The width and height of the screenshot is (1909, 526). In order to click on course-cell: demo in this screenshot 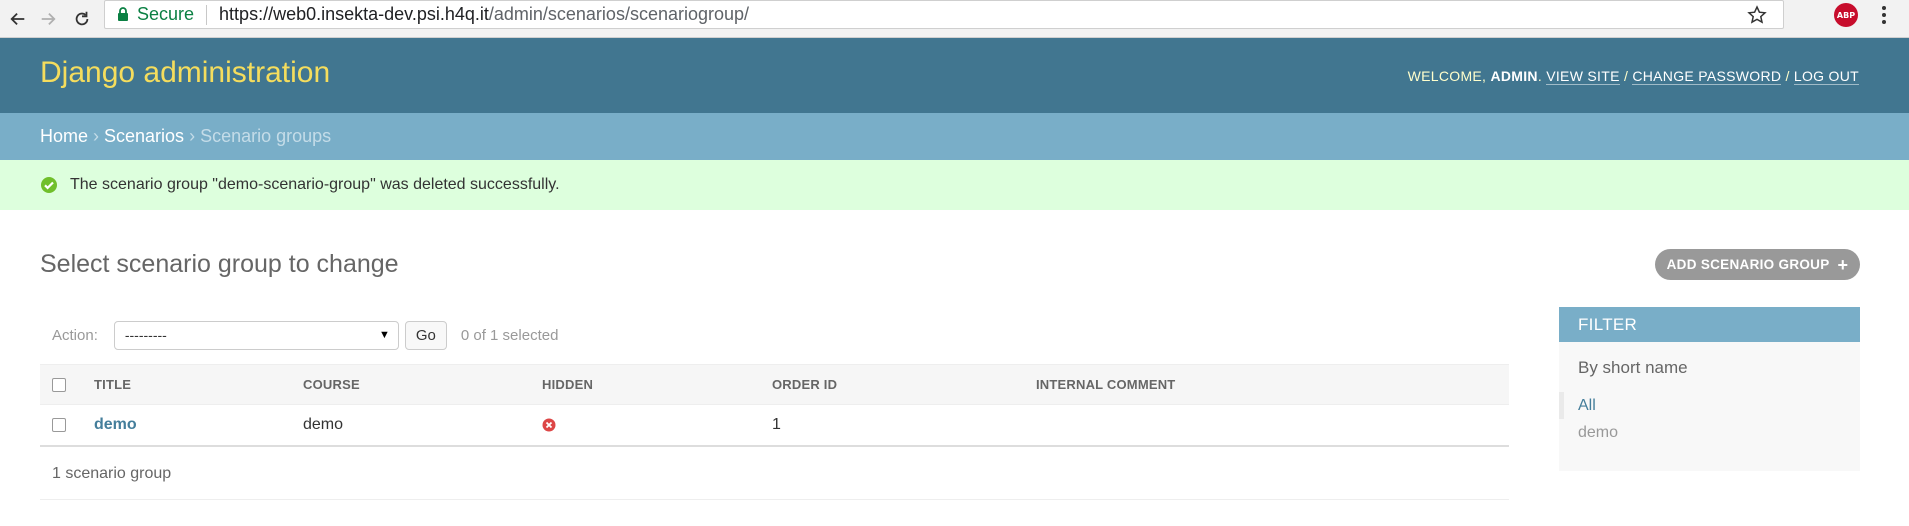, I will do `click(410, 425)`.